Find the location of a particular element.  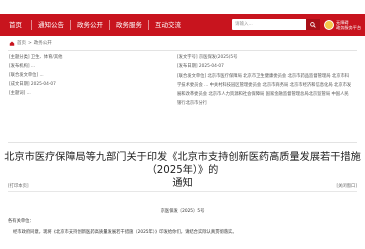

top-strip is located at coordinates (182, 5).